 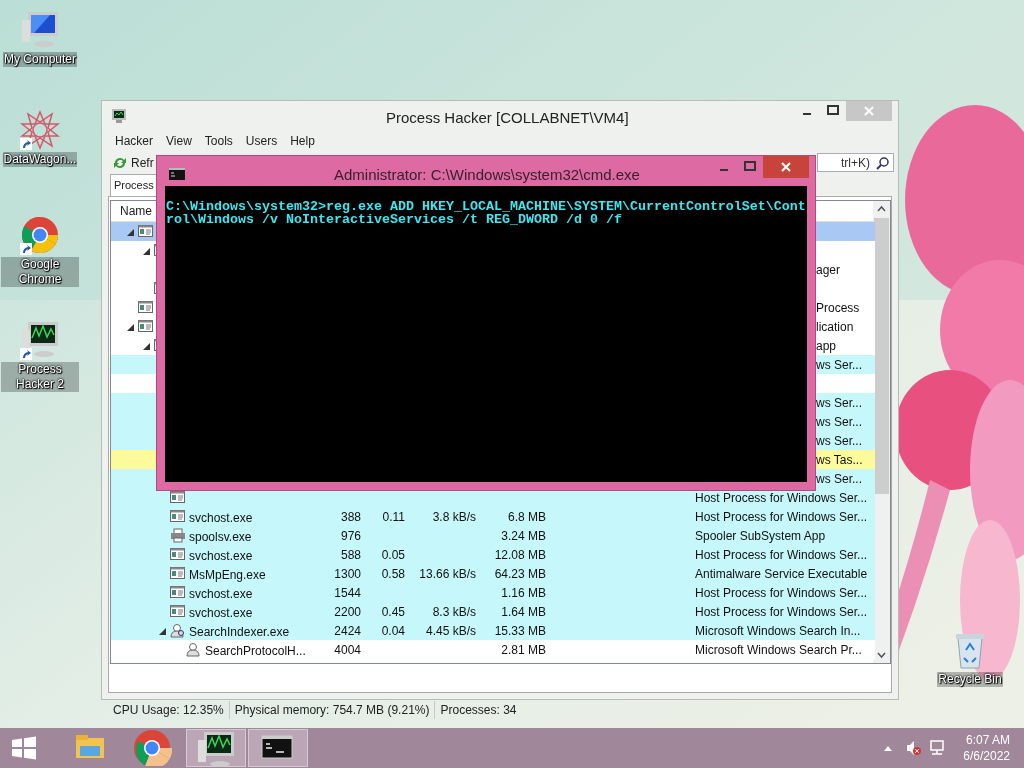 I want to click on memory-cell: 12.08 MB, so click(x=520, y=554).